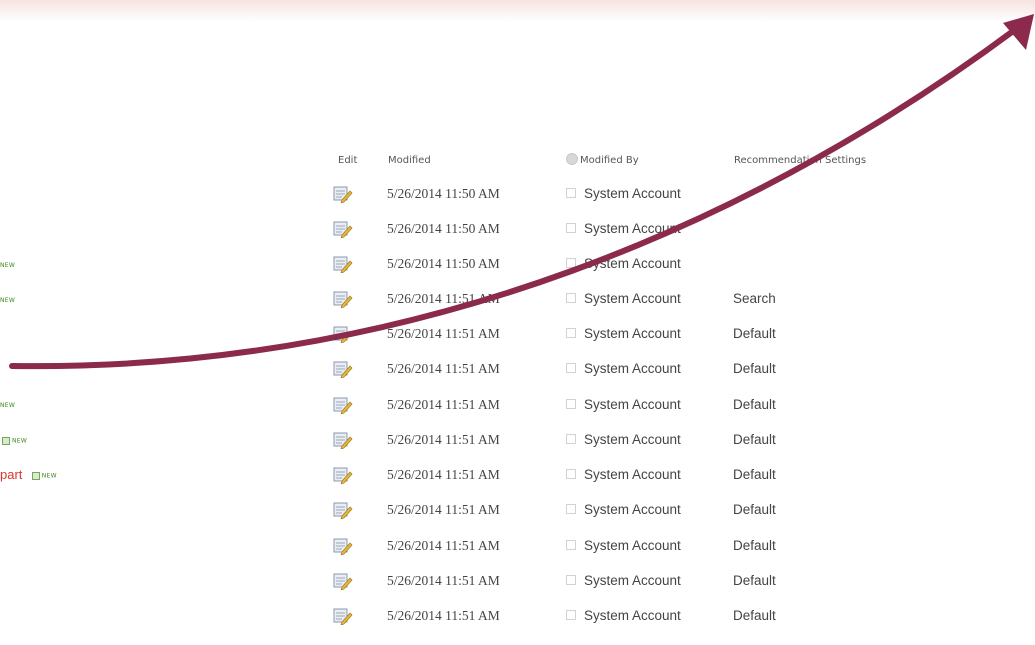 This screenshot has height=645, width=1035. What do you see at coordinates (347, 160) in the screenshot?
I see `column-header-edit: Edit` at bounding box center [347, 160].